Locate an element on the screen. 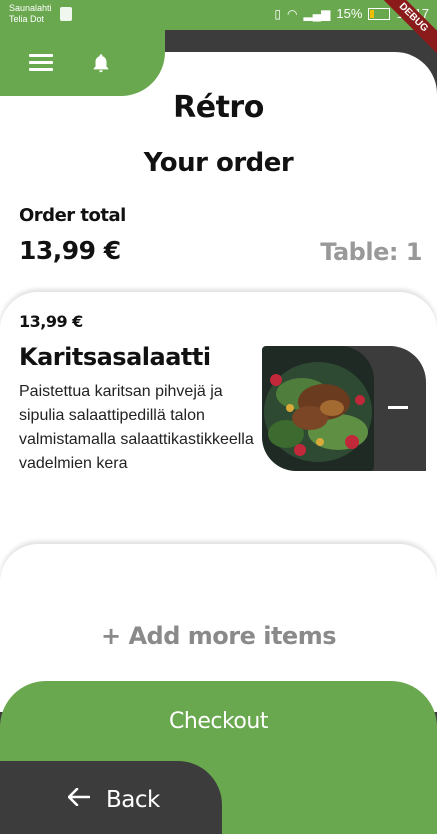 This screenshot has height=834, width=437. arrow-left-icon is located at coordinates (79, 797).